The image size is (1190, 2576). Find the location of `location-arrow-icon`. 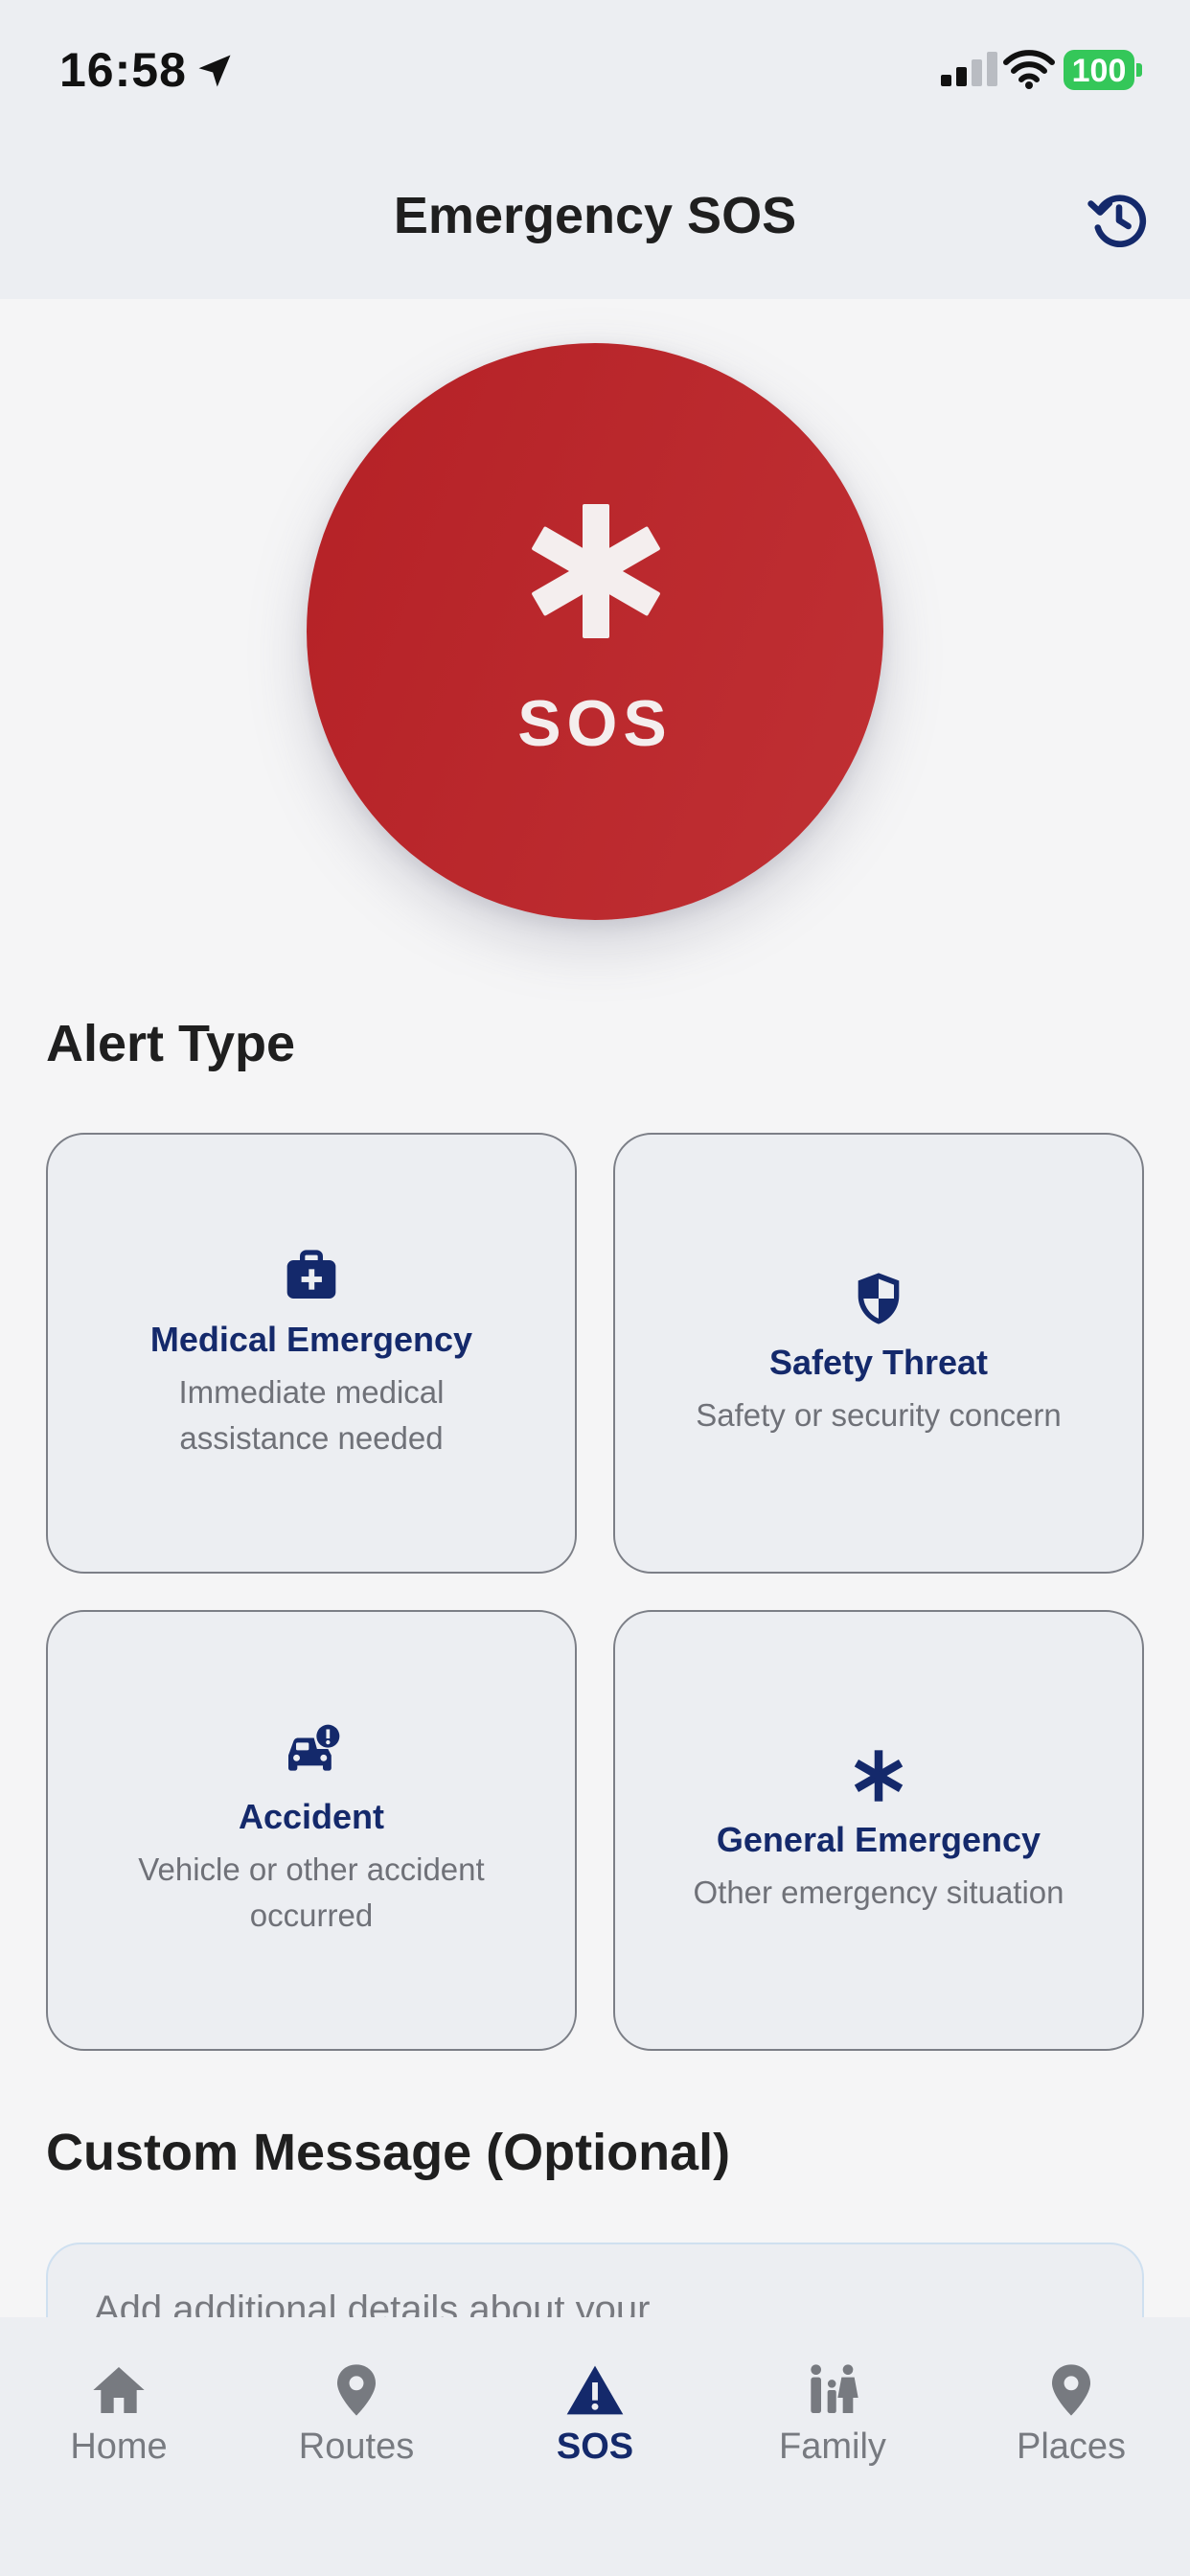

location-arrow-icon is located at coordinates (214, 71).